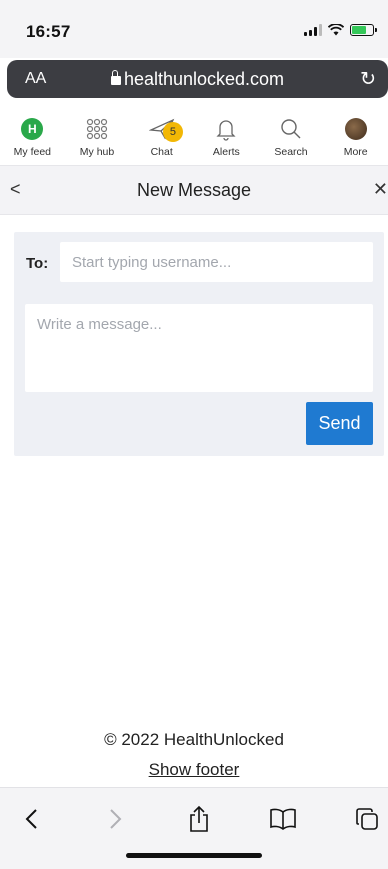 Image resolution: width=388 pixels, height=869 pixels. Describe the element at coordinates (199, 819) in the screenshot. I see `share-icon` at that location.